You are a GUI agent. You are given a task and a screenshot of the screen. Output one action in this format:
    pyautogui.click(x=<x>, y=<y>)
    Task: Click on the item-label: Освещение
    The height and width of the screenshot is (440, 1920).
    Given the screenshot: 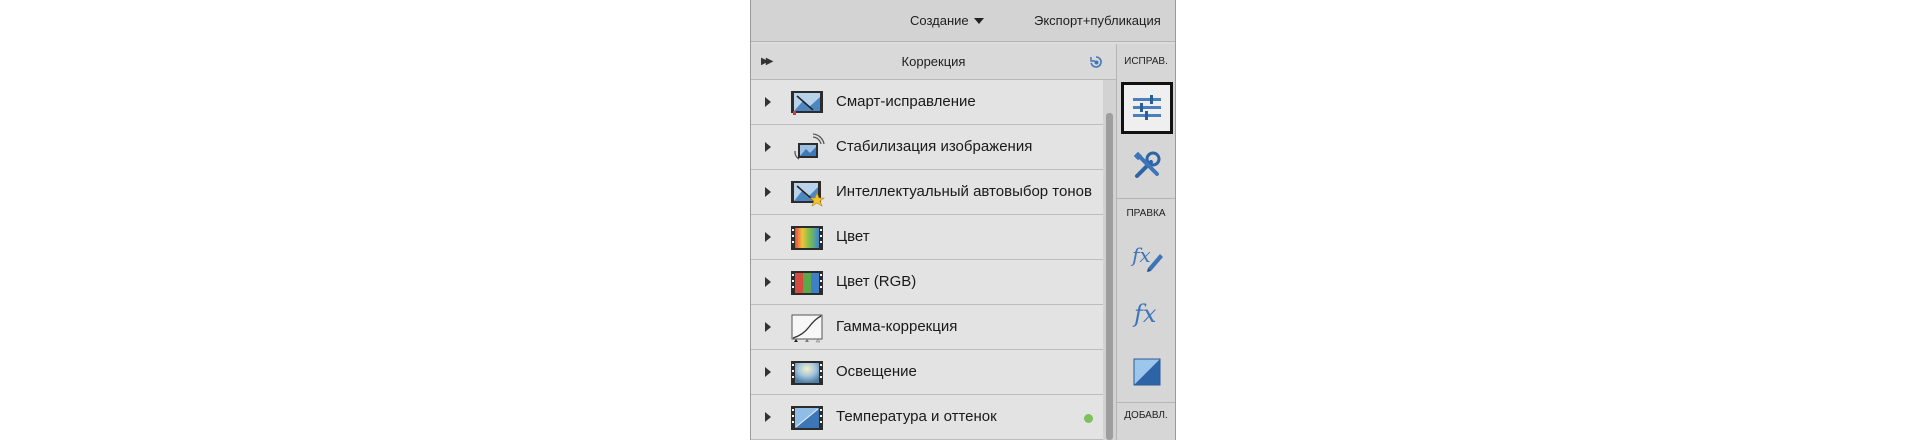 What is the action you would take?
    pyautogui.click(x=876, y=371)
    